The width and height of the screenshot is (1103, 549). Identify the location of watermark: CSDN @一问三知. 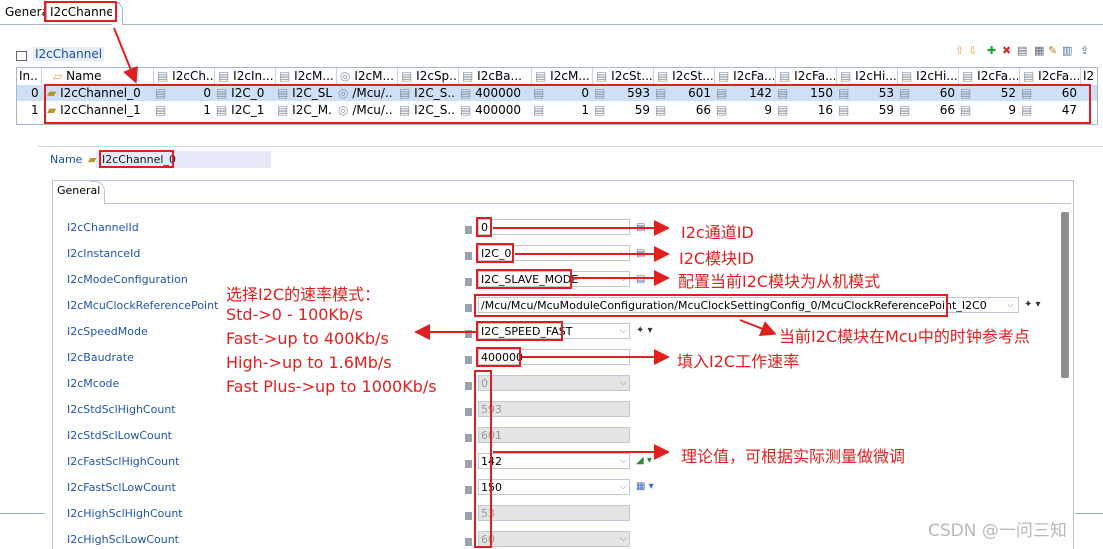
(997, 531).